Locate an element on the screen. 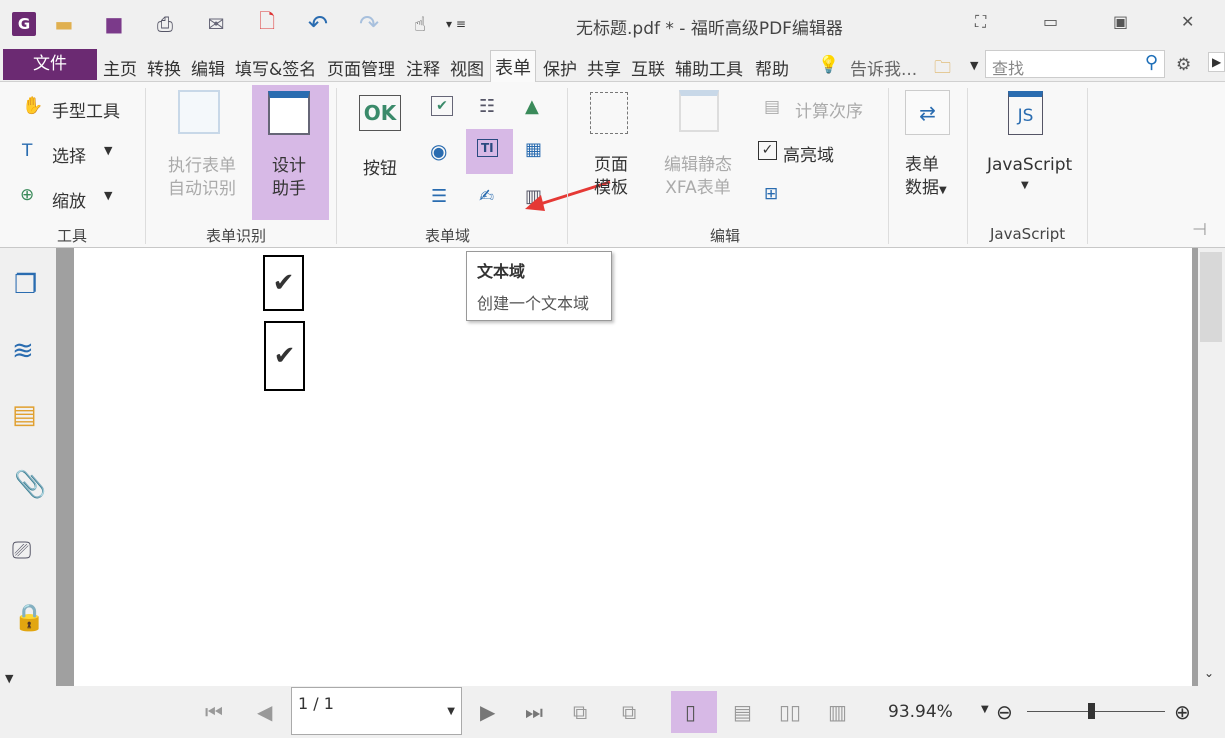 Image resolution: width=1225 pixels, height=738 pixels. edit-xfa-icon is located at coordinates (699, 111).